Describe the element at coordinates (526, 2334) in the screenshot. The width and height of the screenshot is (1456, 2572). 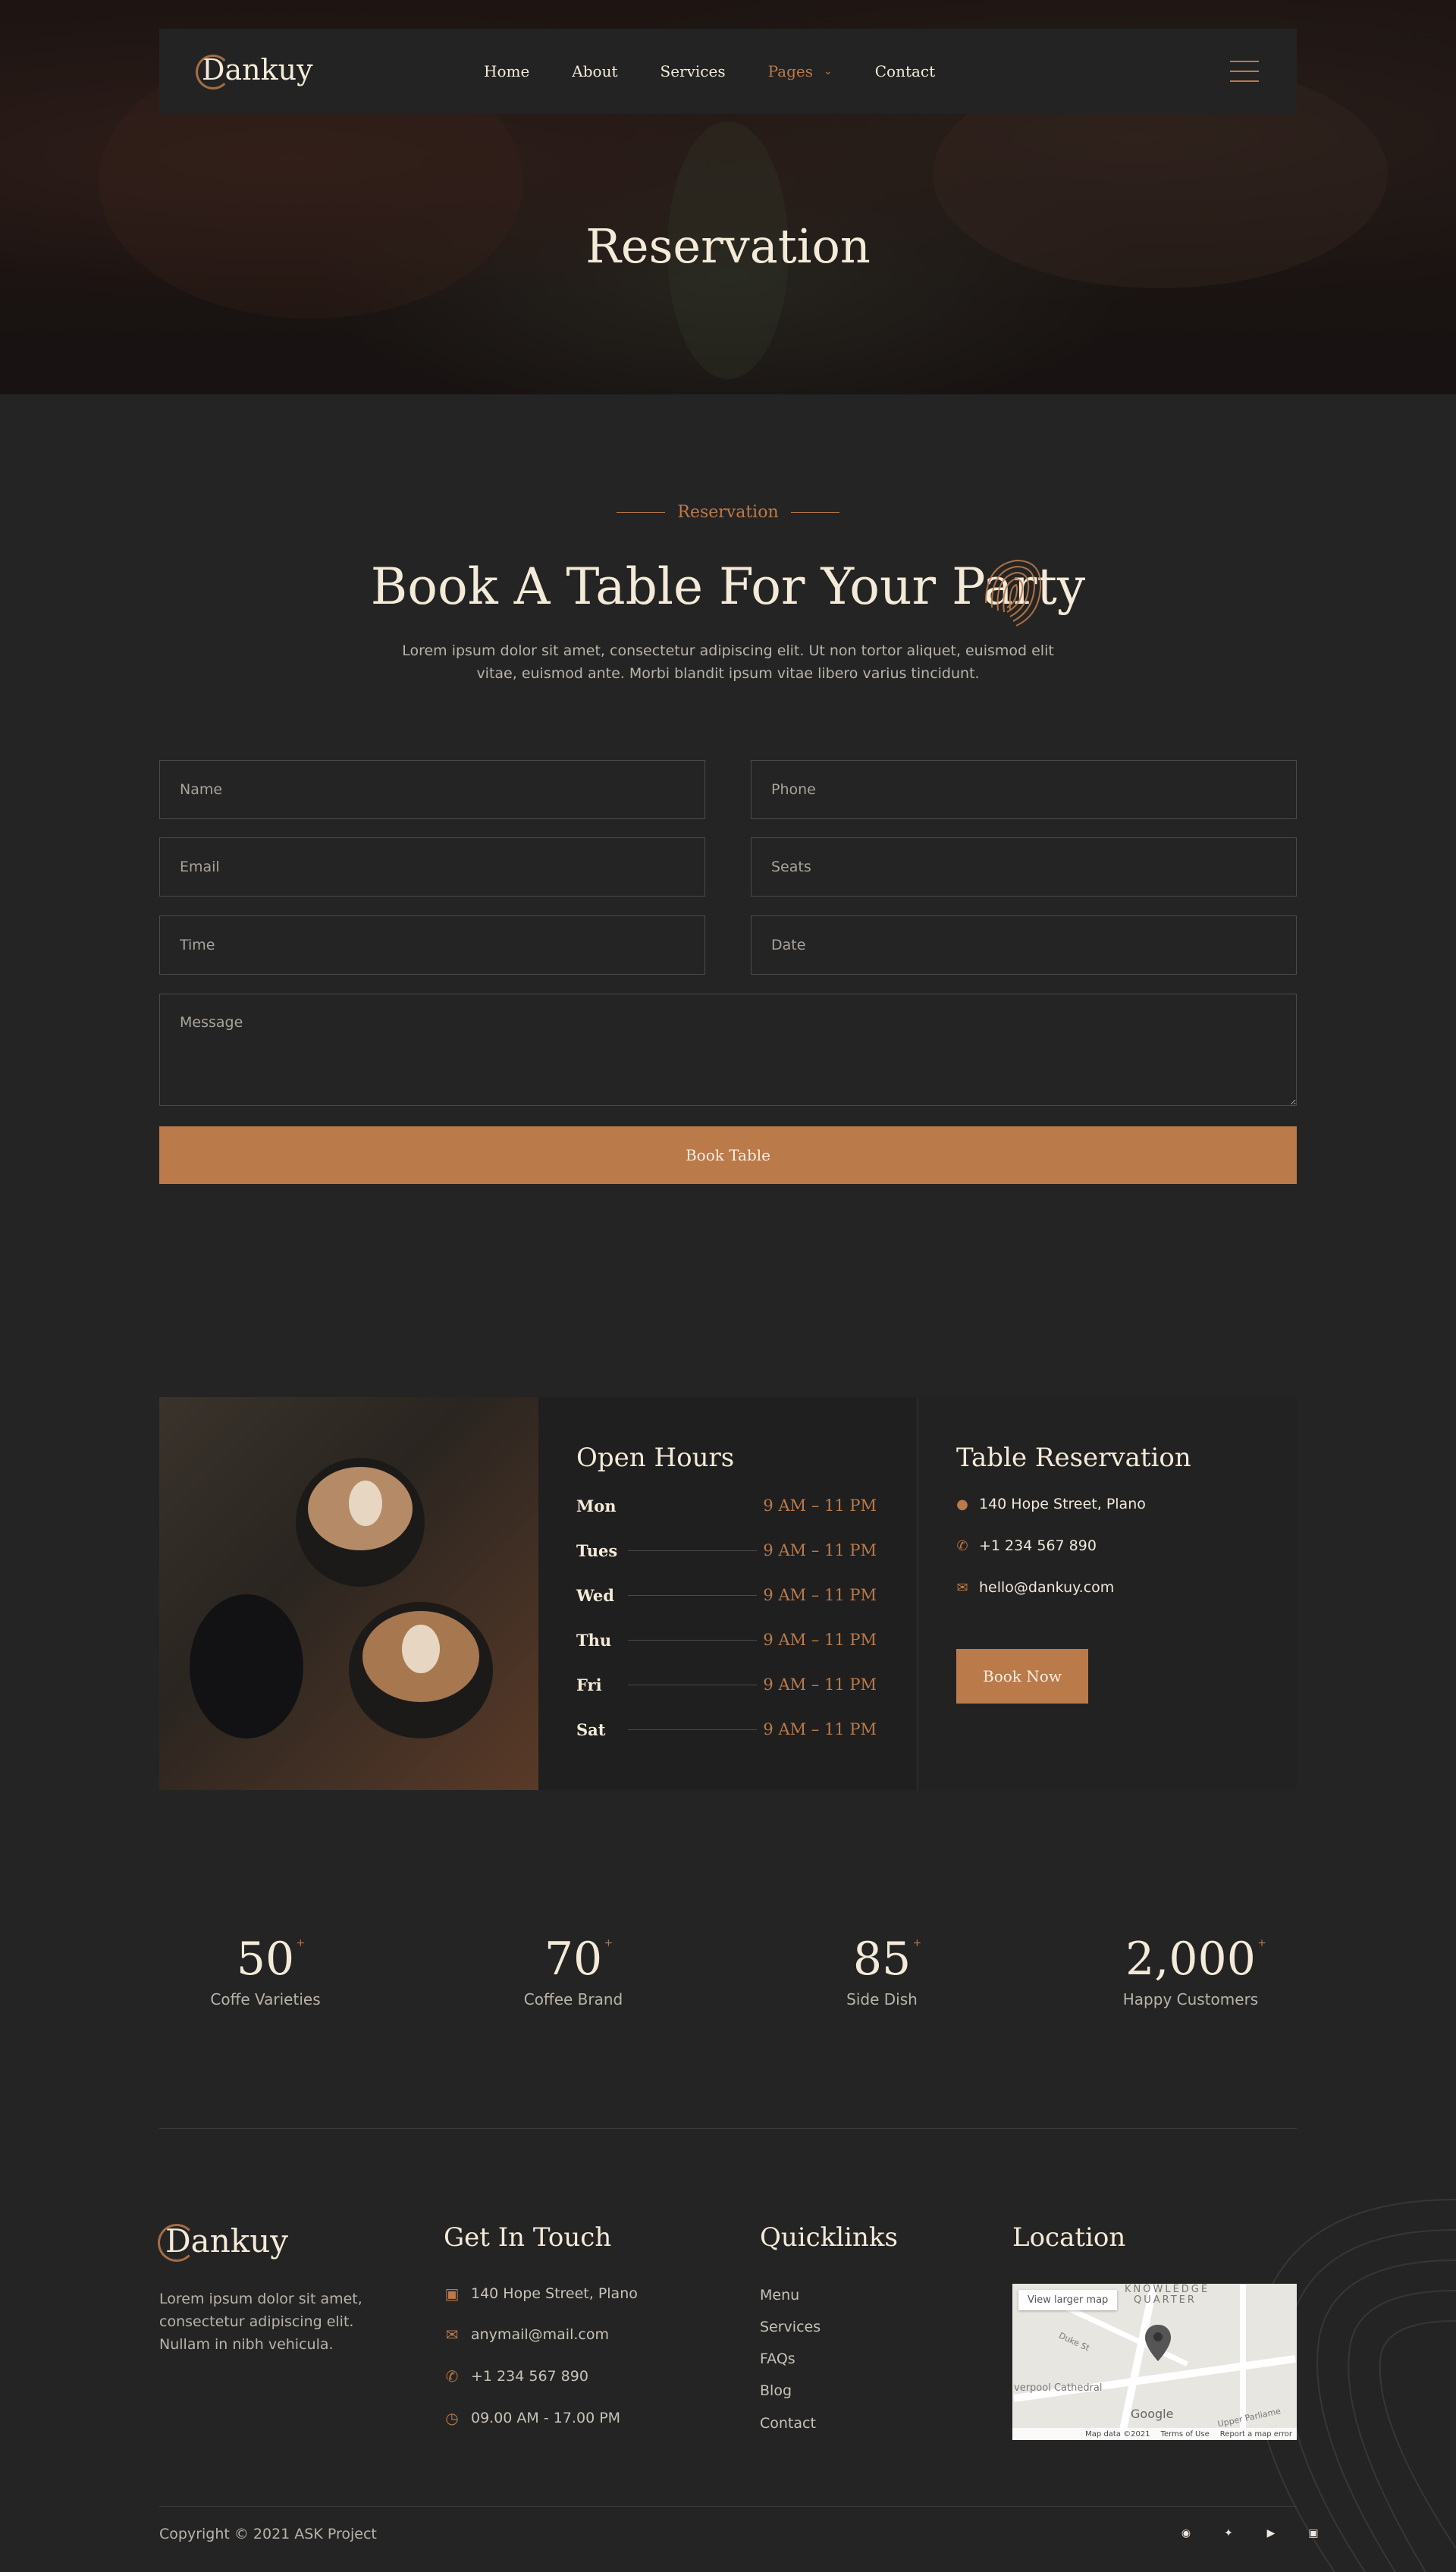
I see `footer-email: ✉ anymail@mail.com` at that location.